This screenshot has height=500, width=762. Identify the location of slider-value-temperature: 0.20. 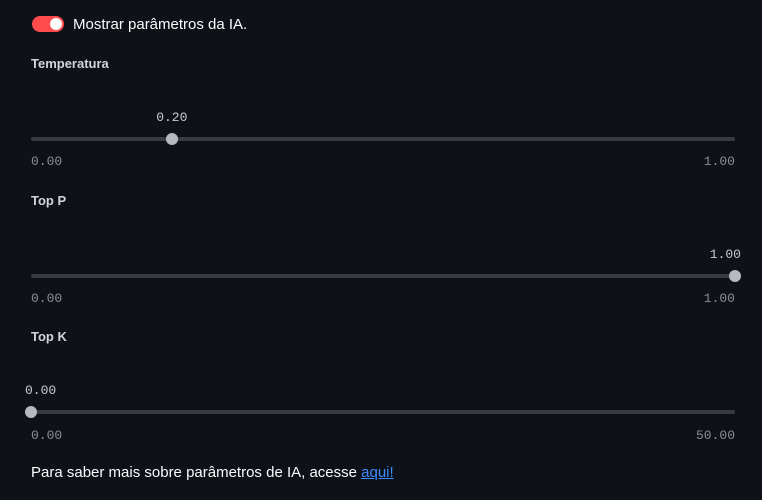
(172, 117).